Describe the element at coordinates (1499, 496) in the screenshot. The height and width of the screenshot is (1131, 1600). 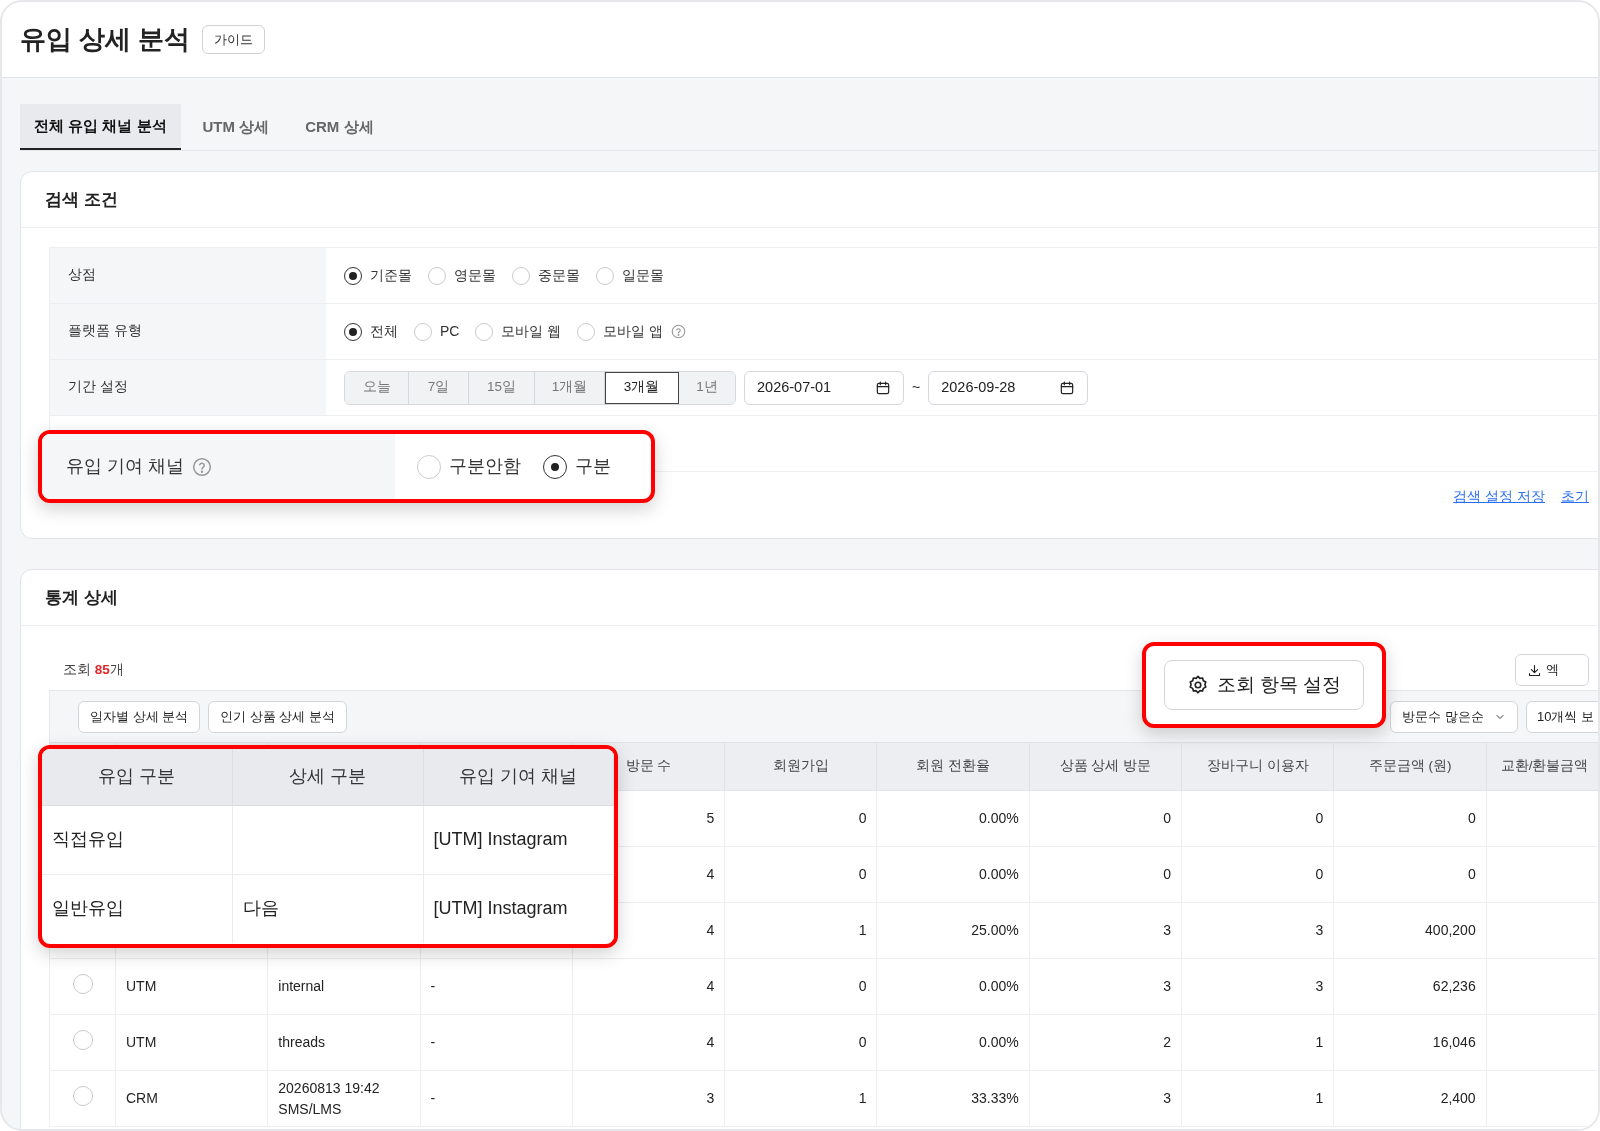
I see `link: 검색 설정 저장` at that location.